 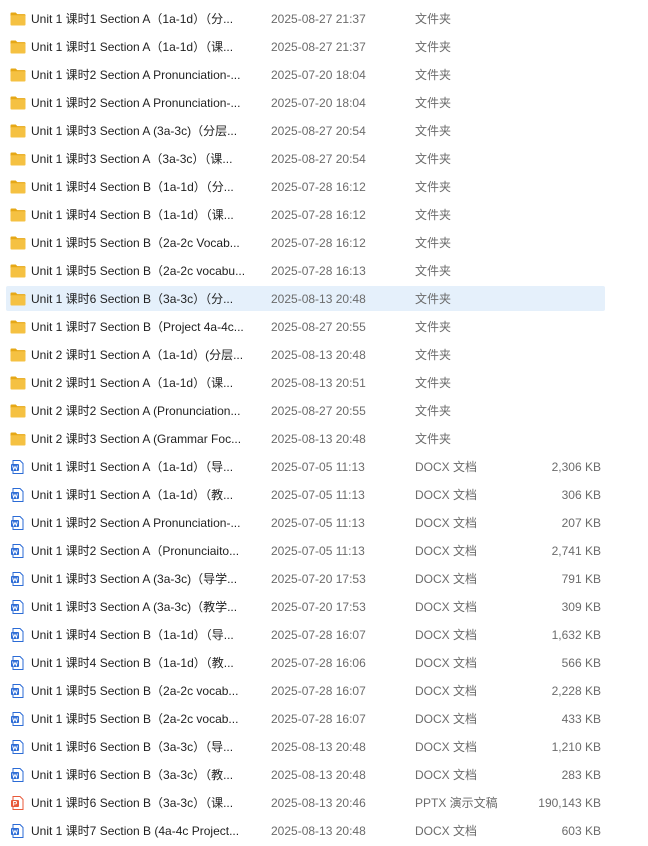 I want to click on file-size: 566 KB, so click(x=581, y=663).